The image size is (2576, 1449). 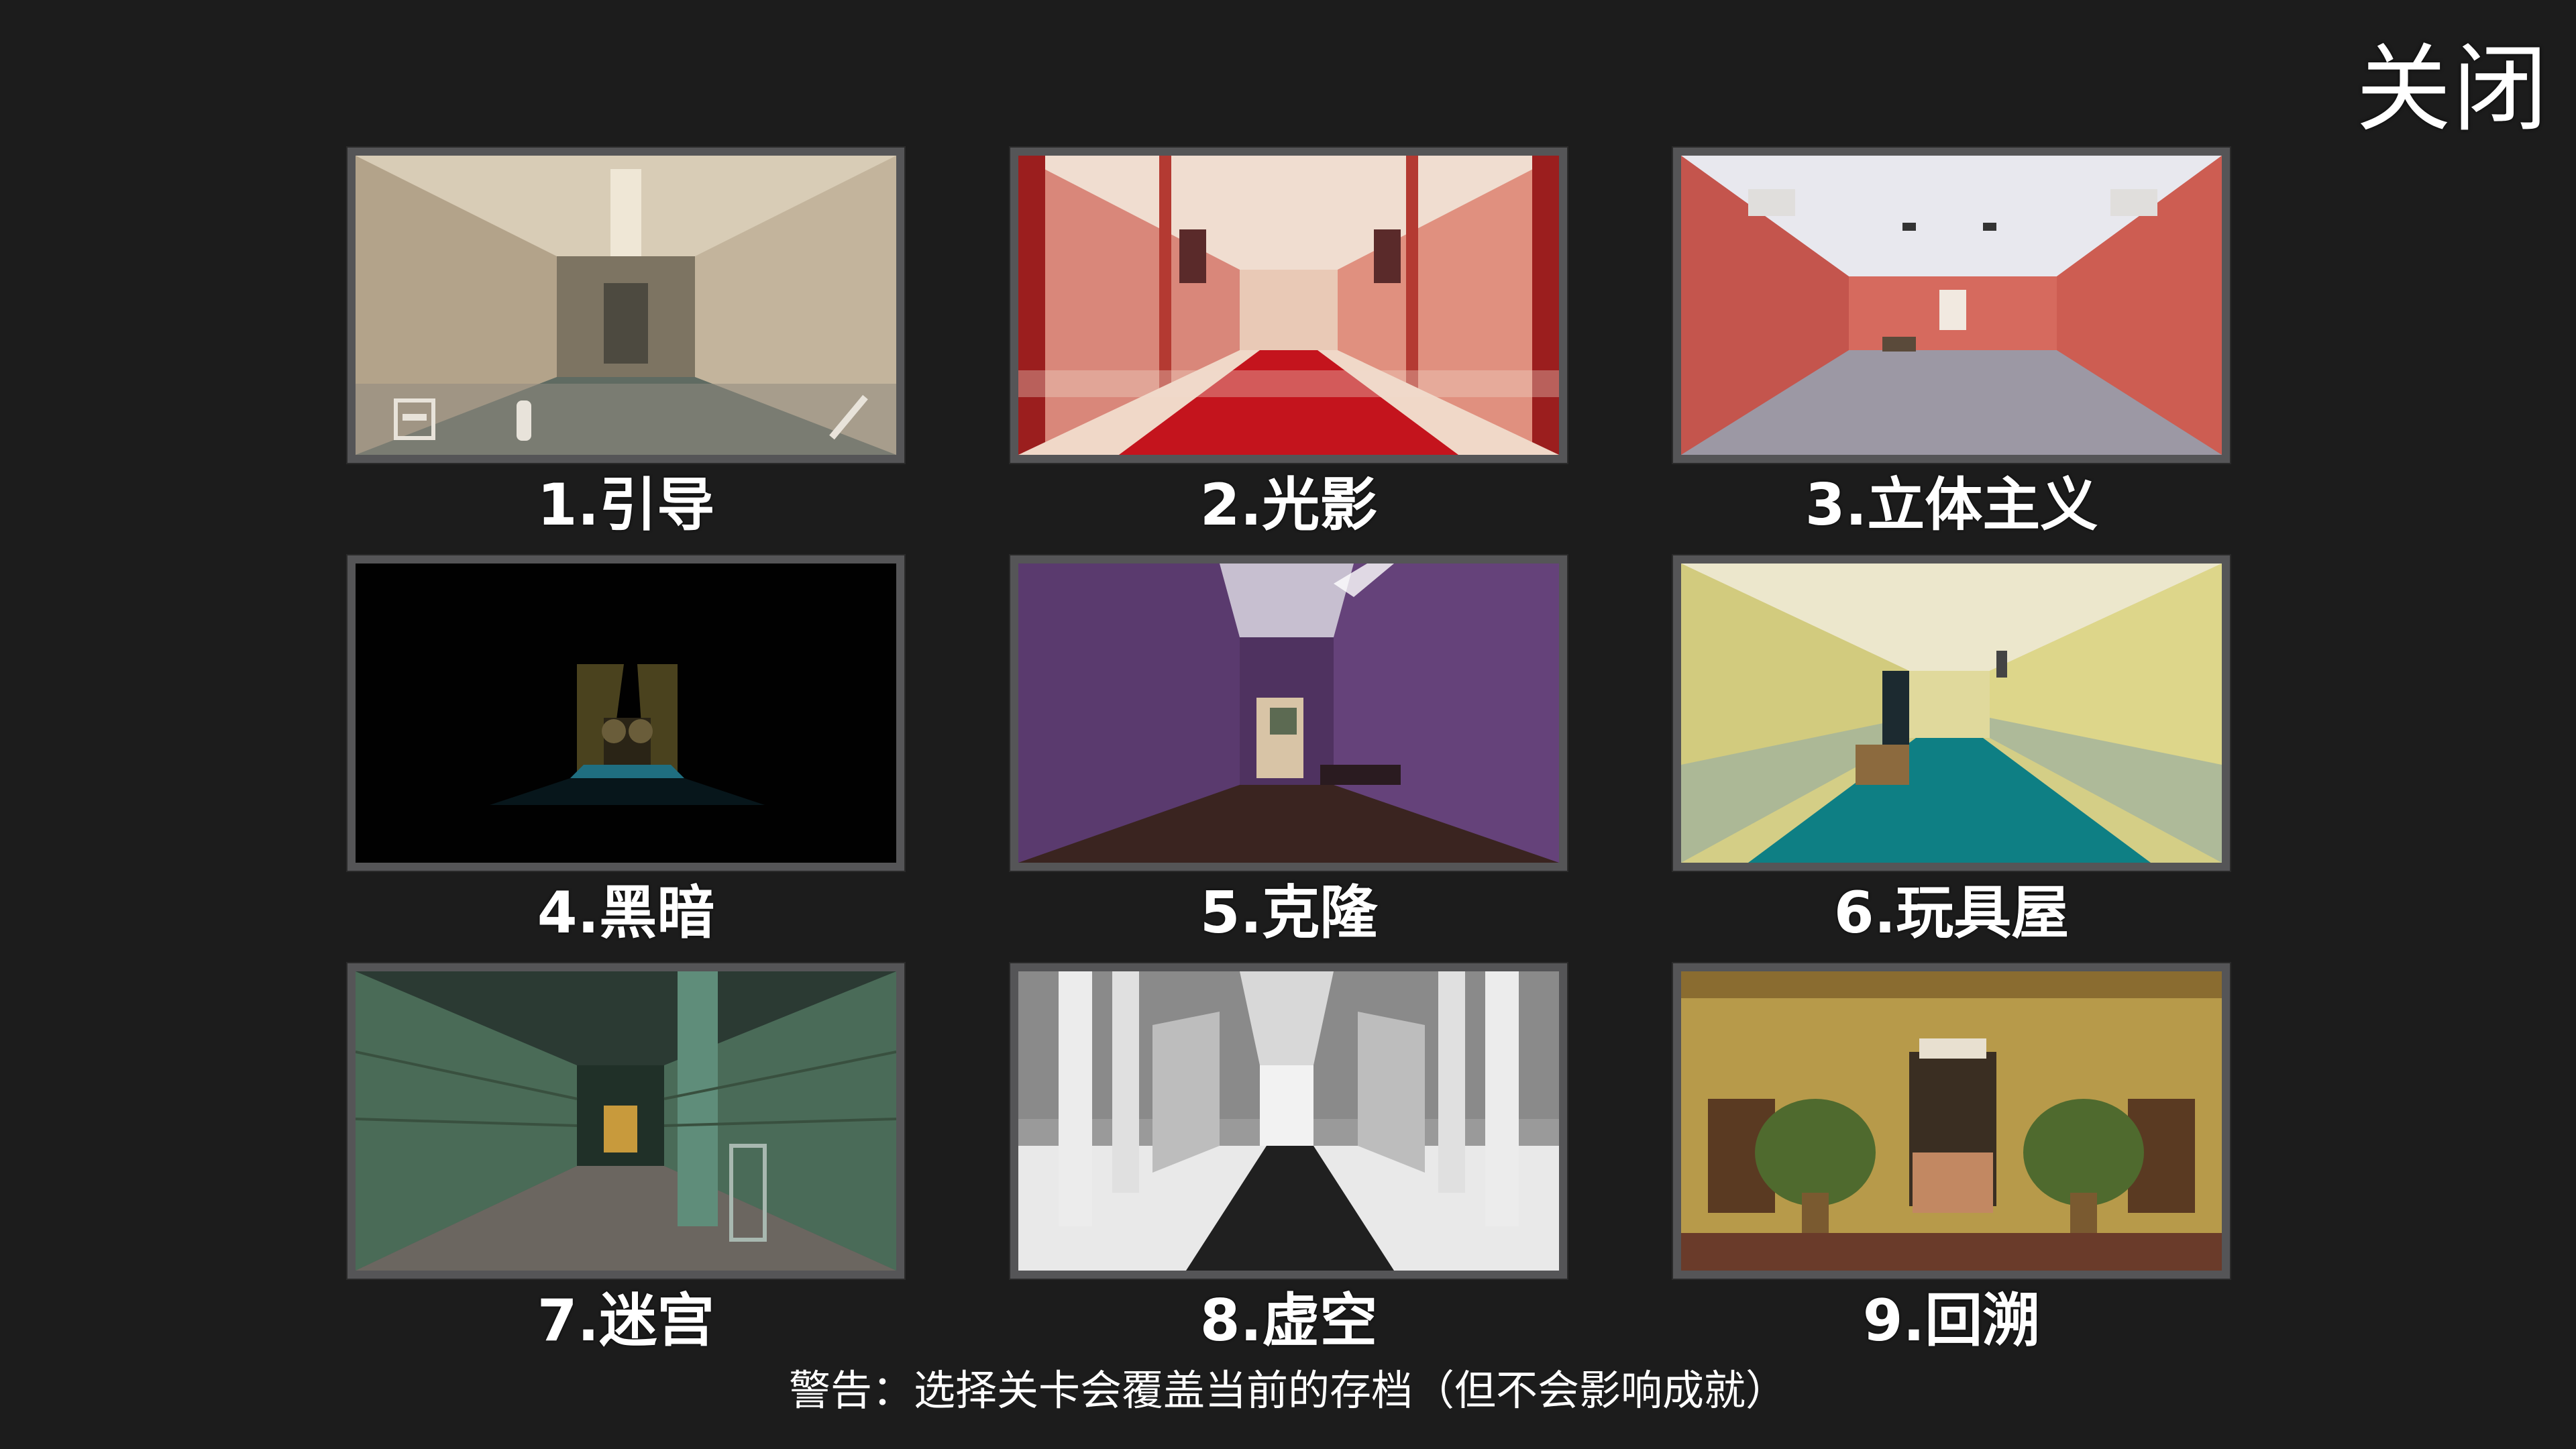 I want to click on level-card-5: 5.克隆, so click(x=1288, y=751).